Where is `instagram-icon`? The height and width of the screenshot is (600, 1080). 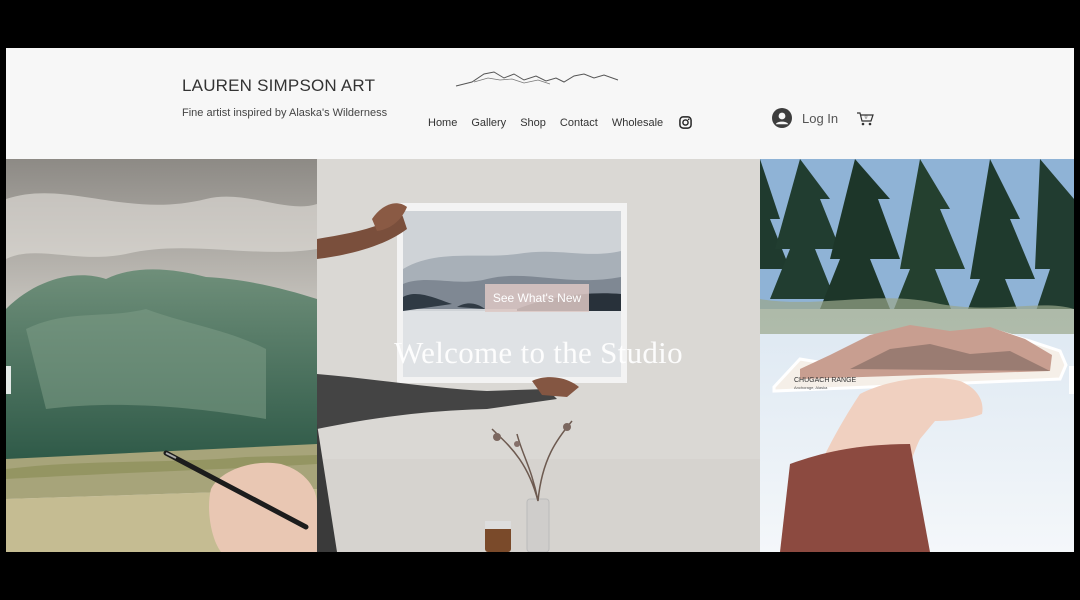 instagram-icon is located at coordinates (685, 122).